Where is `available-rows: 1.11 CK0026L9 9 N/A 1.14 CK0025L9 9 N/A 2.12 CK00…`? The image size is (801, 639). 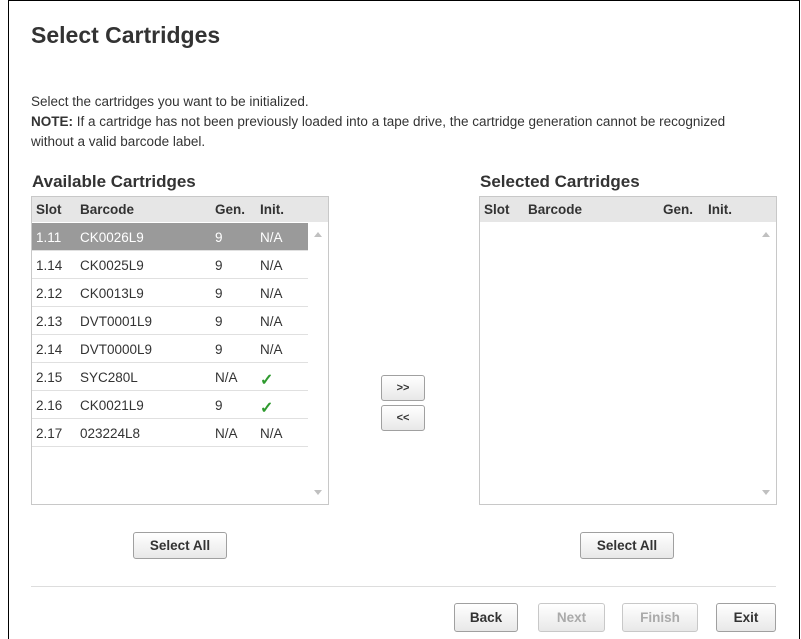 available-rows: 1.11 CK0026L9 9 N/A 1.14 CK0025L9 9 N/A 2.12 CK00… is located at coordinates (170, 335).